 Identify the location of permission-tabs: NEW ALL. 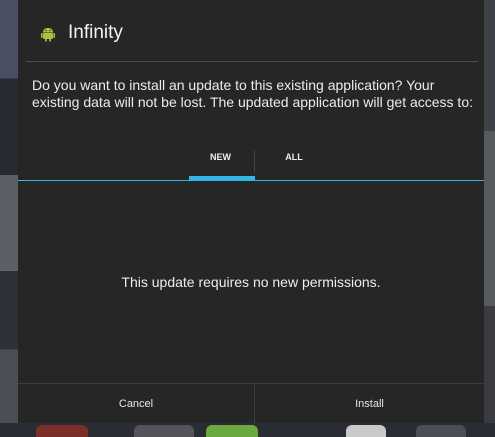
(251, 161).